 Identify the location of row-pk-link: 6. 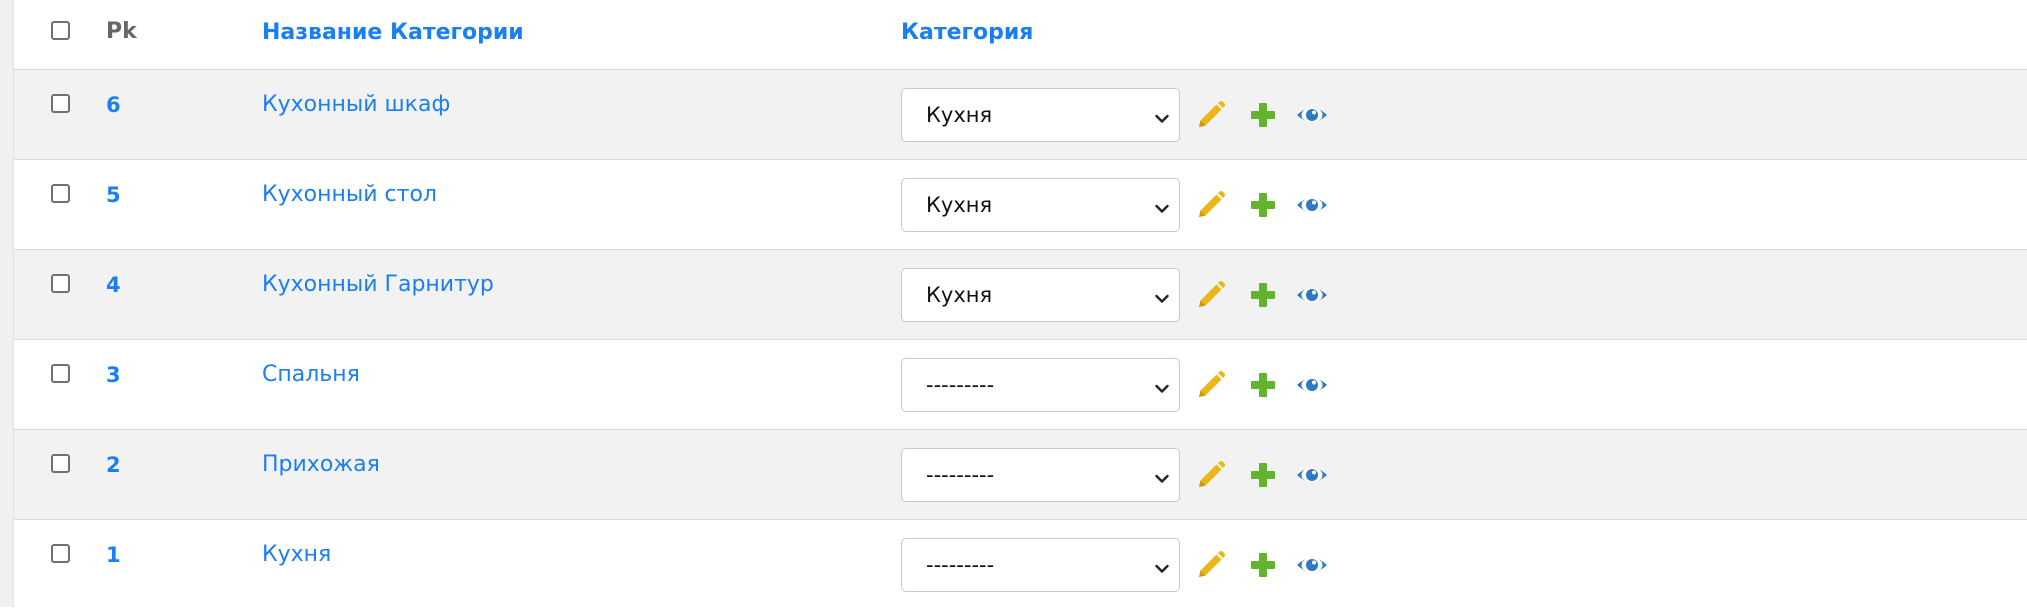
(113, 105).